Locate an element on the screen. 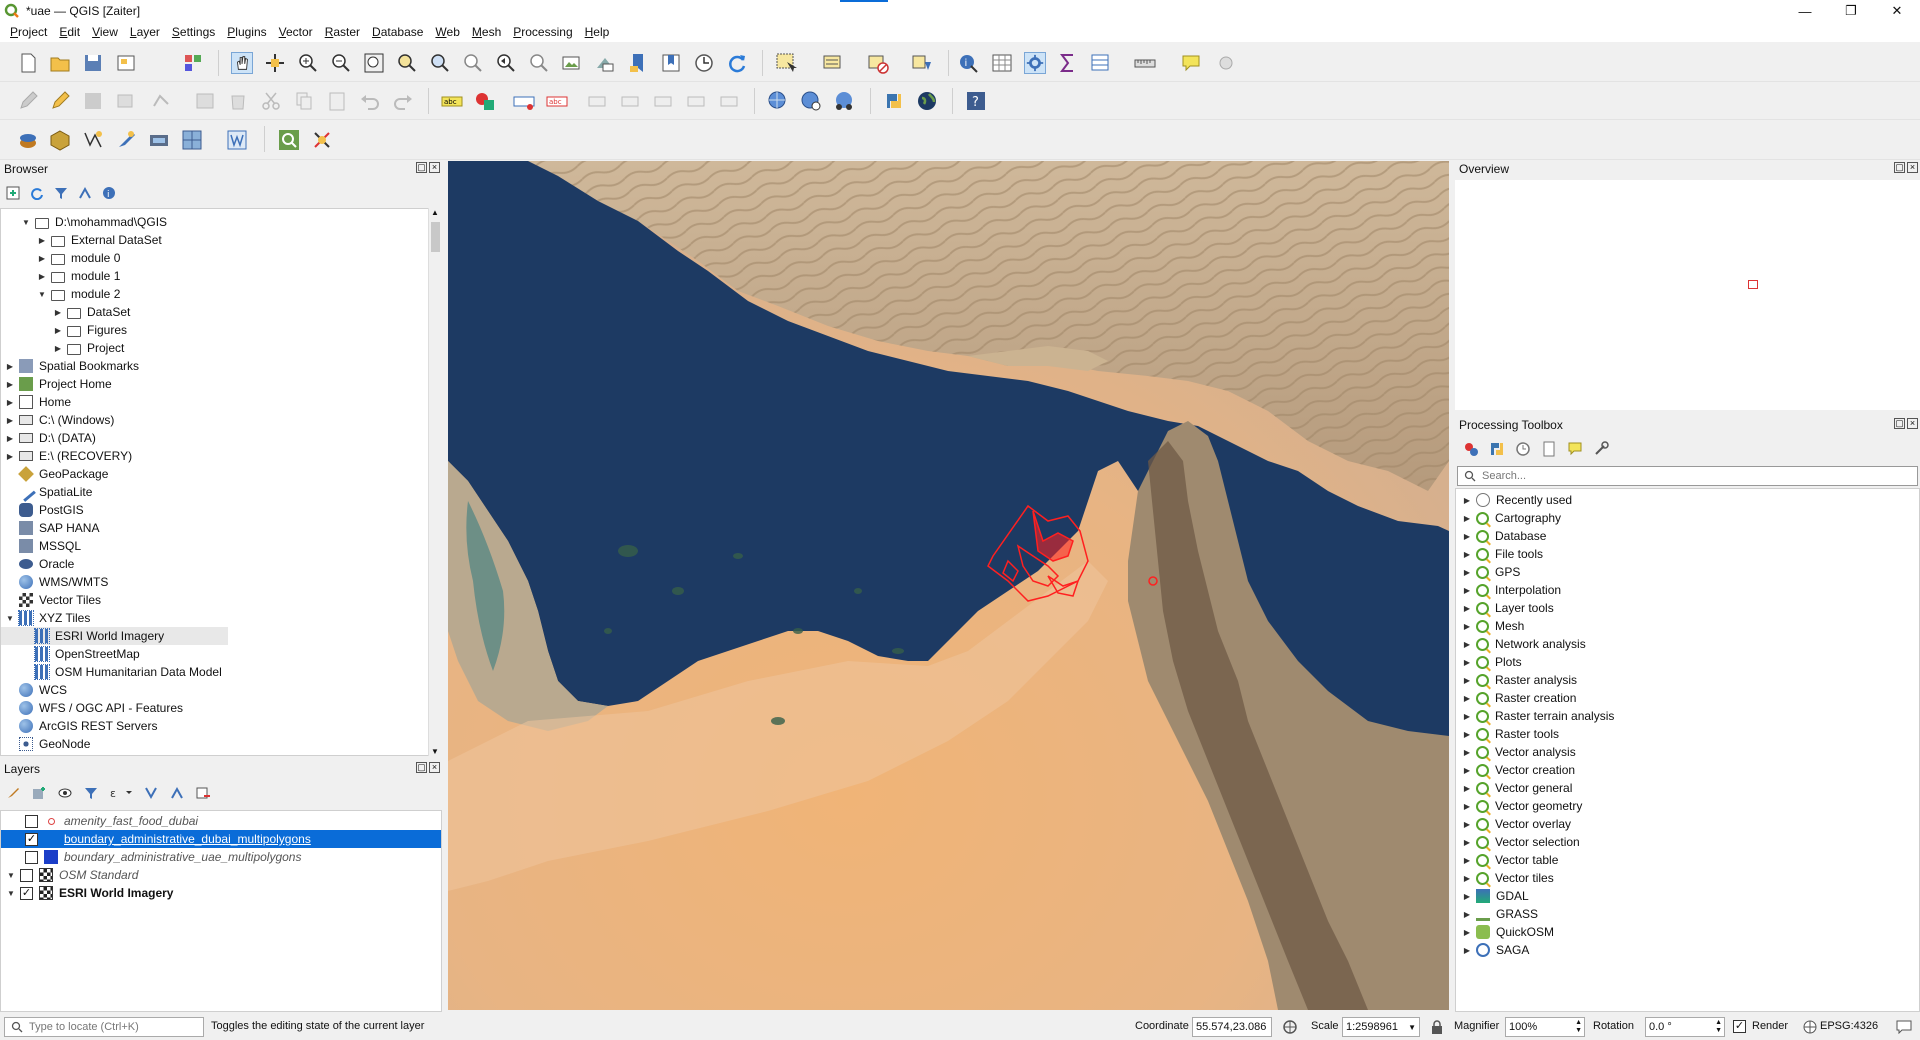  map-tips-icon is located at coordinates (1191, 63).